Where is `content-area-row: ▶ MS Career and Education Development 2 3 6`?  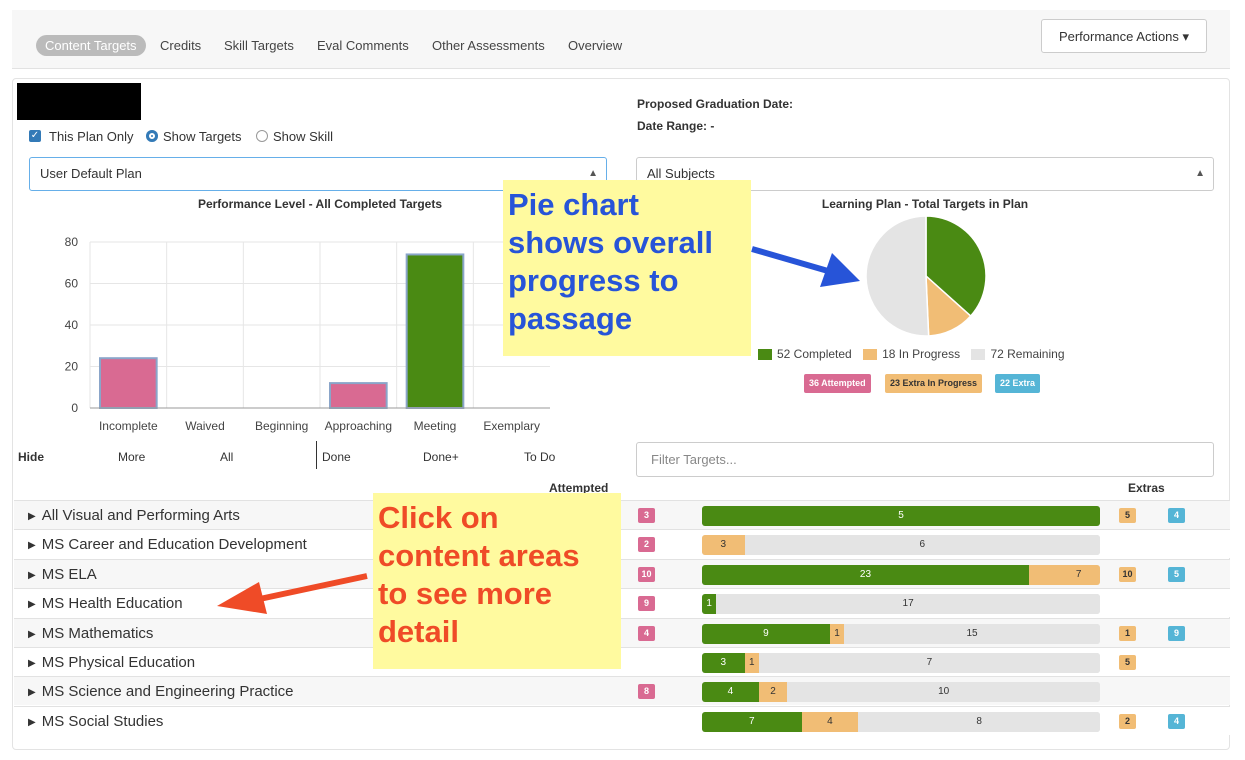
content-area-row: ▶ MS Career and Education Development 2 3 6 is located at coordinates (622, 544).